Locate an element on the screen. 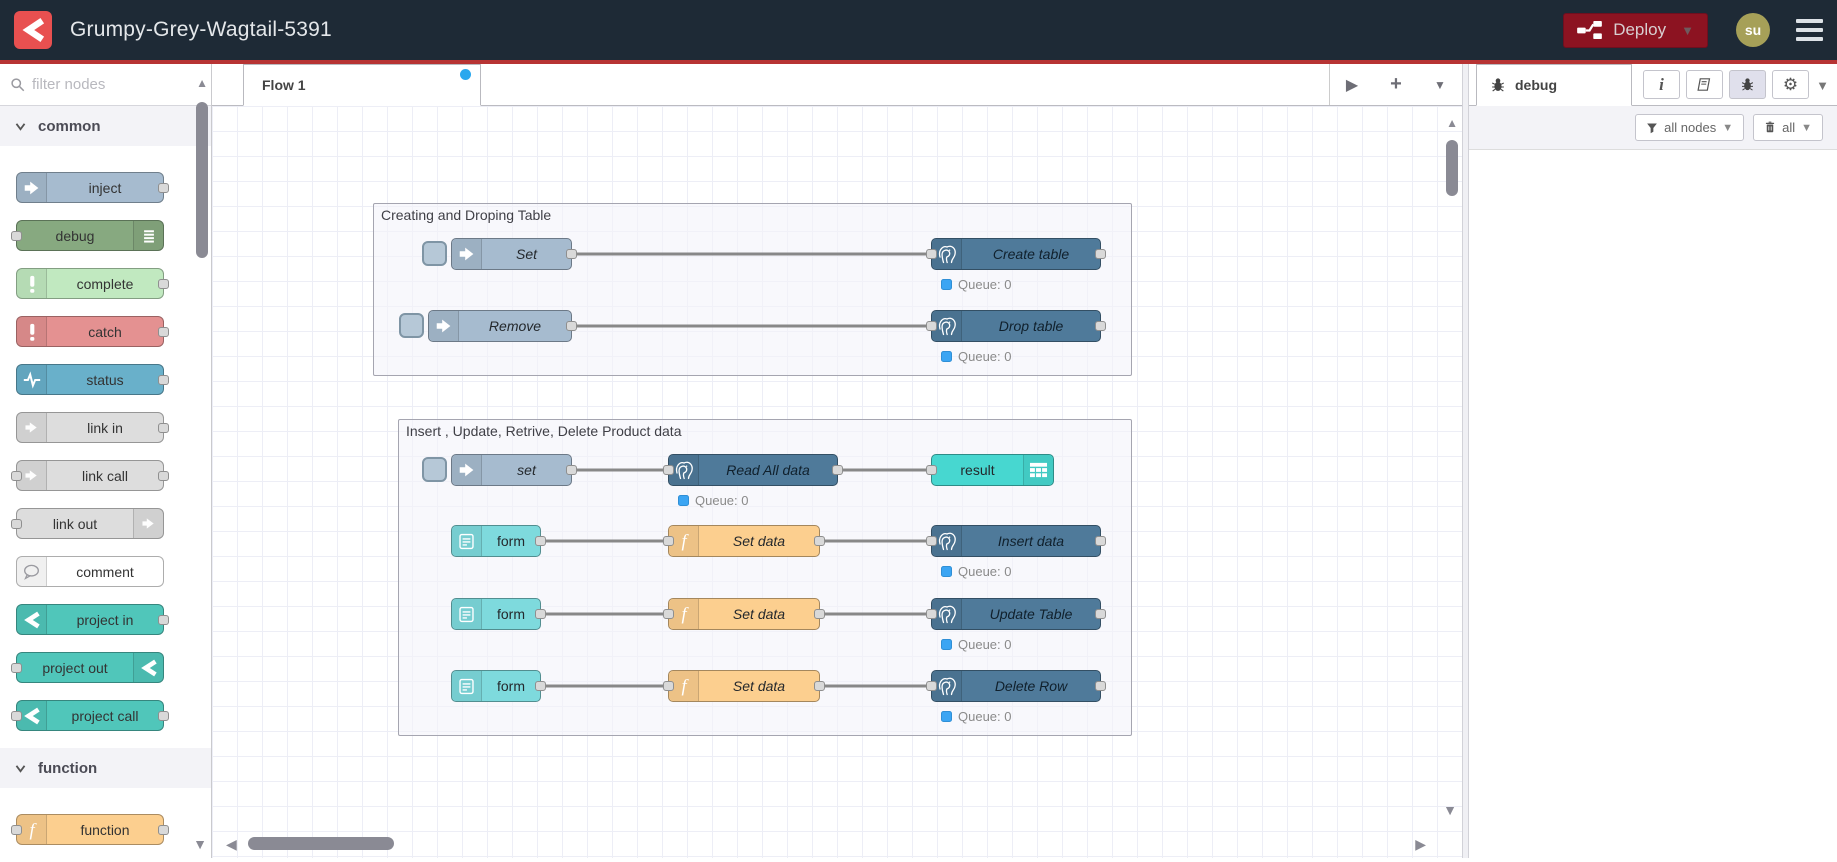 The image size is (1837, 862). node-inject-Remove: Remove is located at coordinates (502, 326).